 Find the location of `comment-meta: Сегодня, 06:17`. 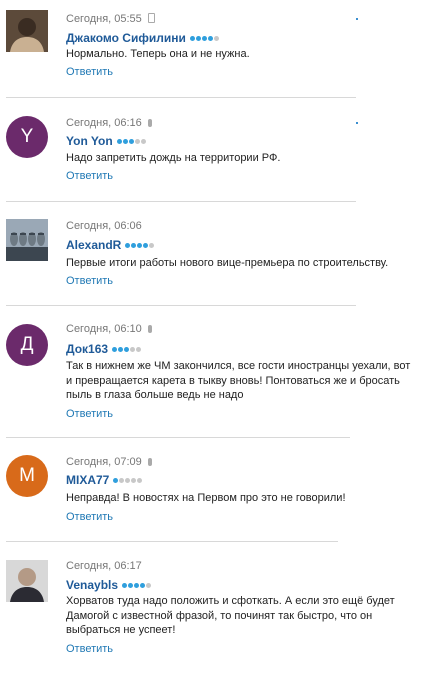

comment-meta: Сегодня, 06:17 is located at coordinates (104, 566).